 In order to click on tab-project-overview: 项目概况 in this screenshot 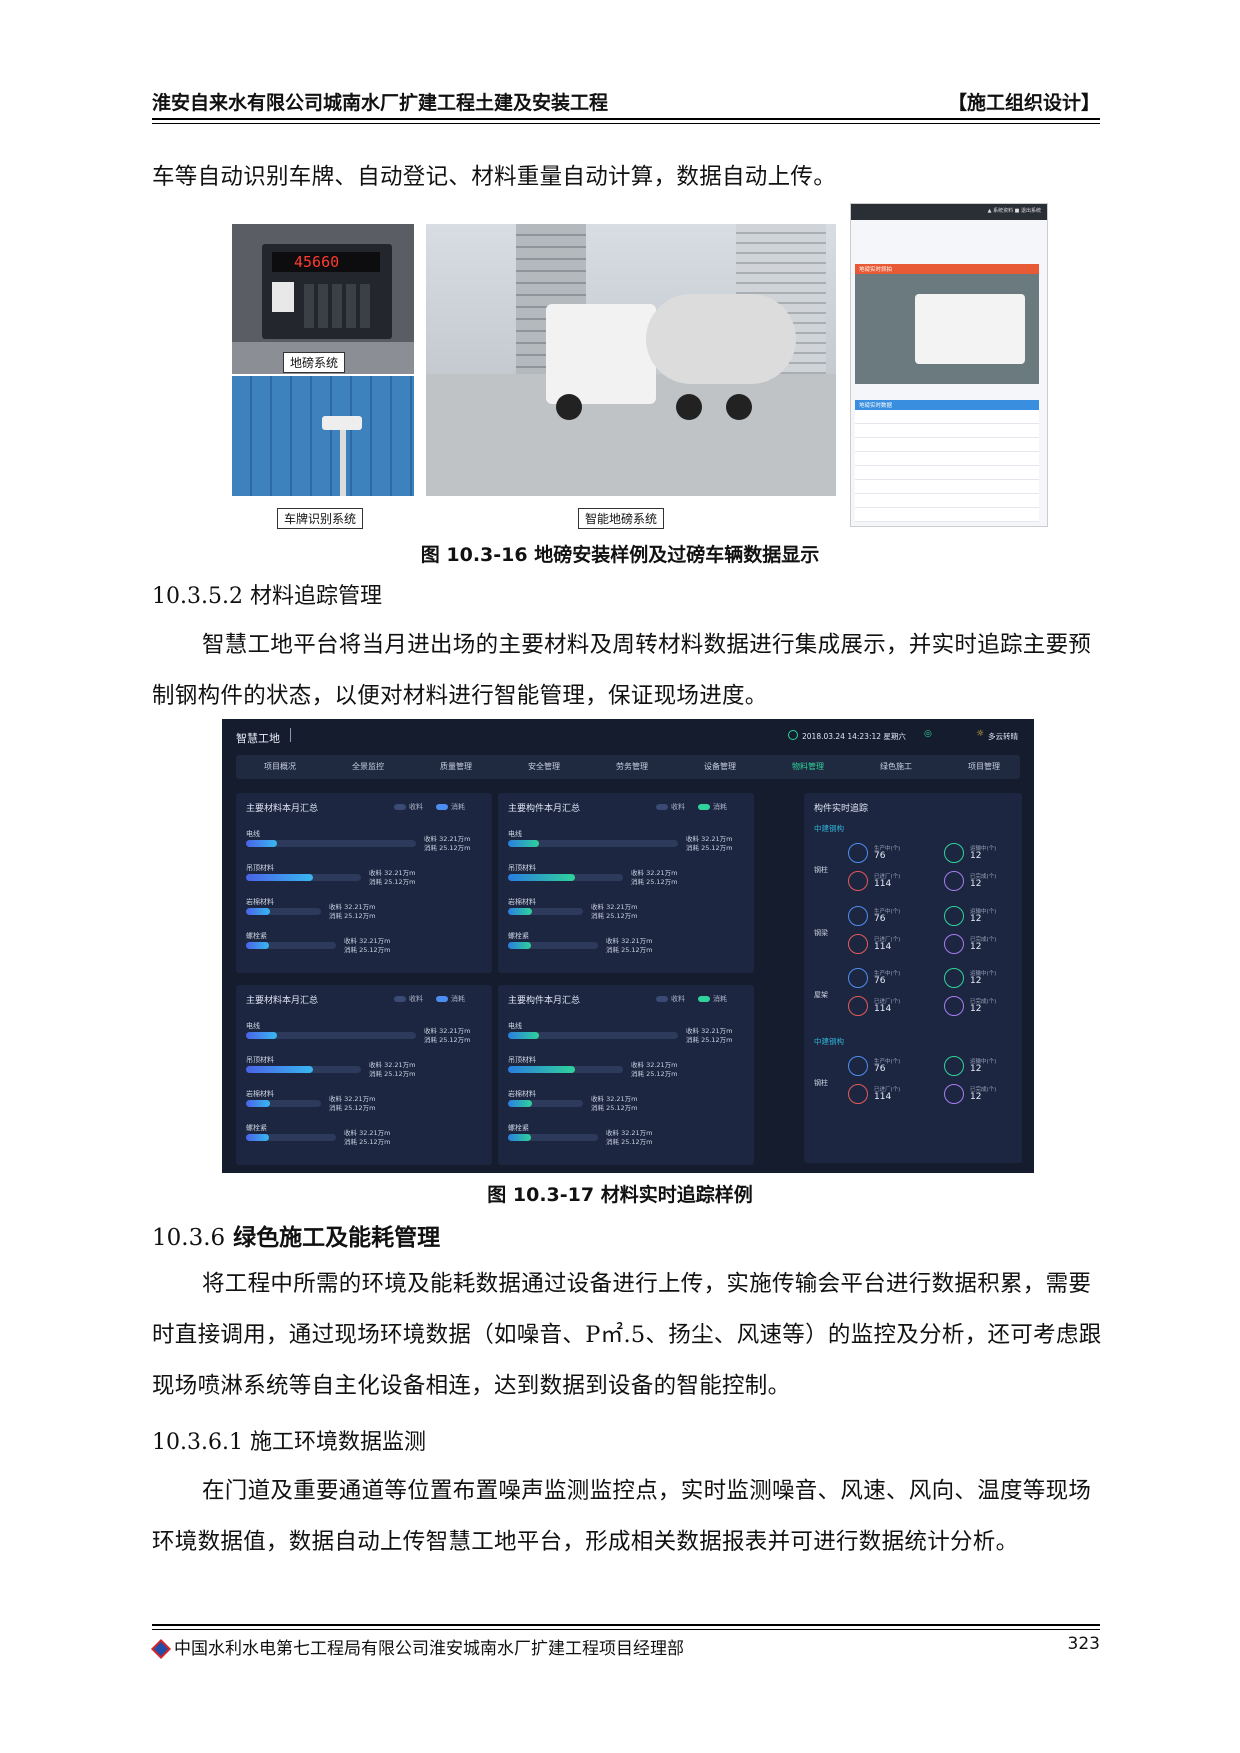, I will do `click(280, 766)`.